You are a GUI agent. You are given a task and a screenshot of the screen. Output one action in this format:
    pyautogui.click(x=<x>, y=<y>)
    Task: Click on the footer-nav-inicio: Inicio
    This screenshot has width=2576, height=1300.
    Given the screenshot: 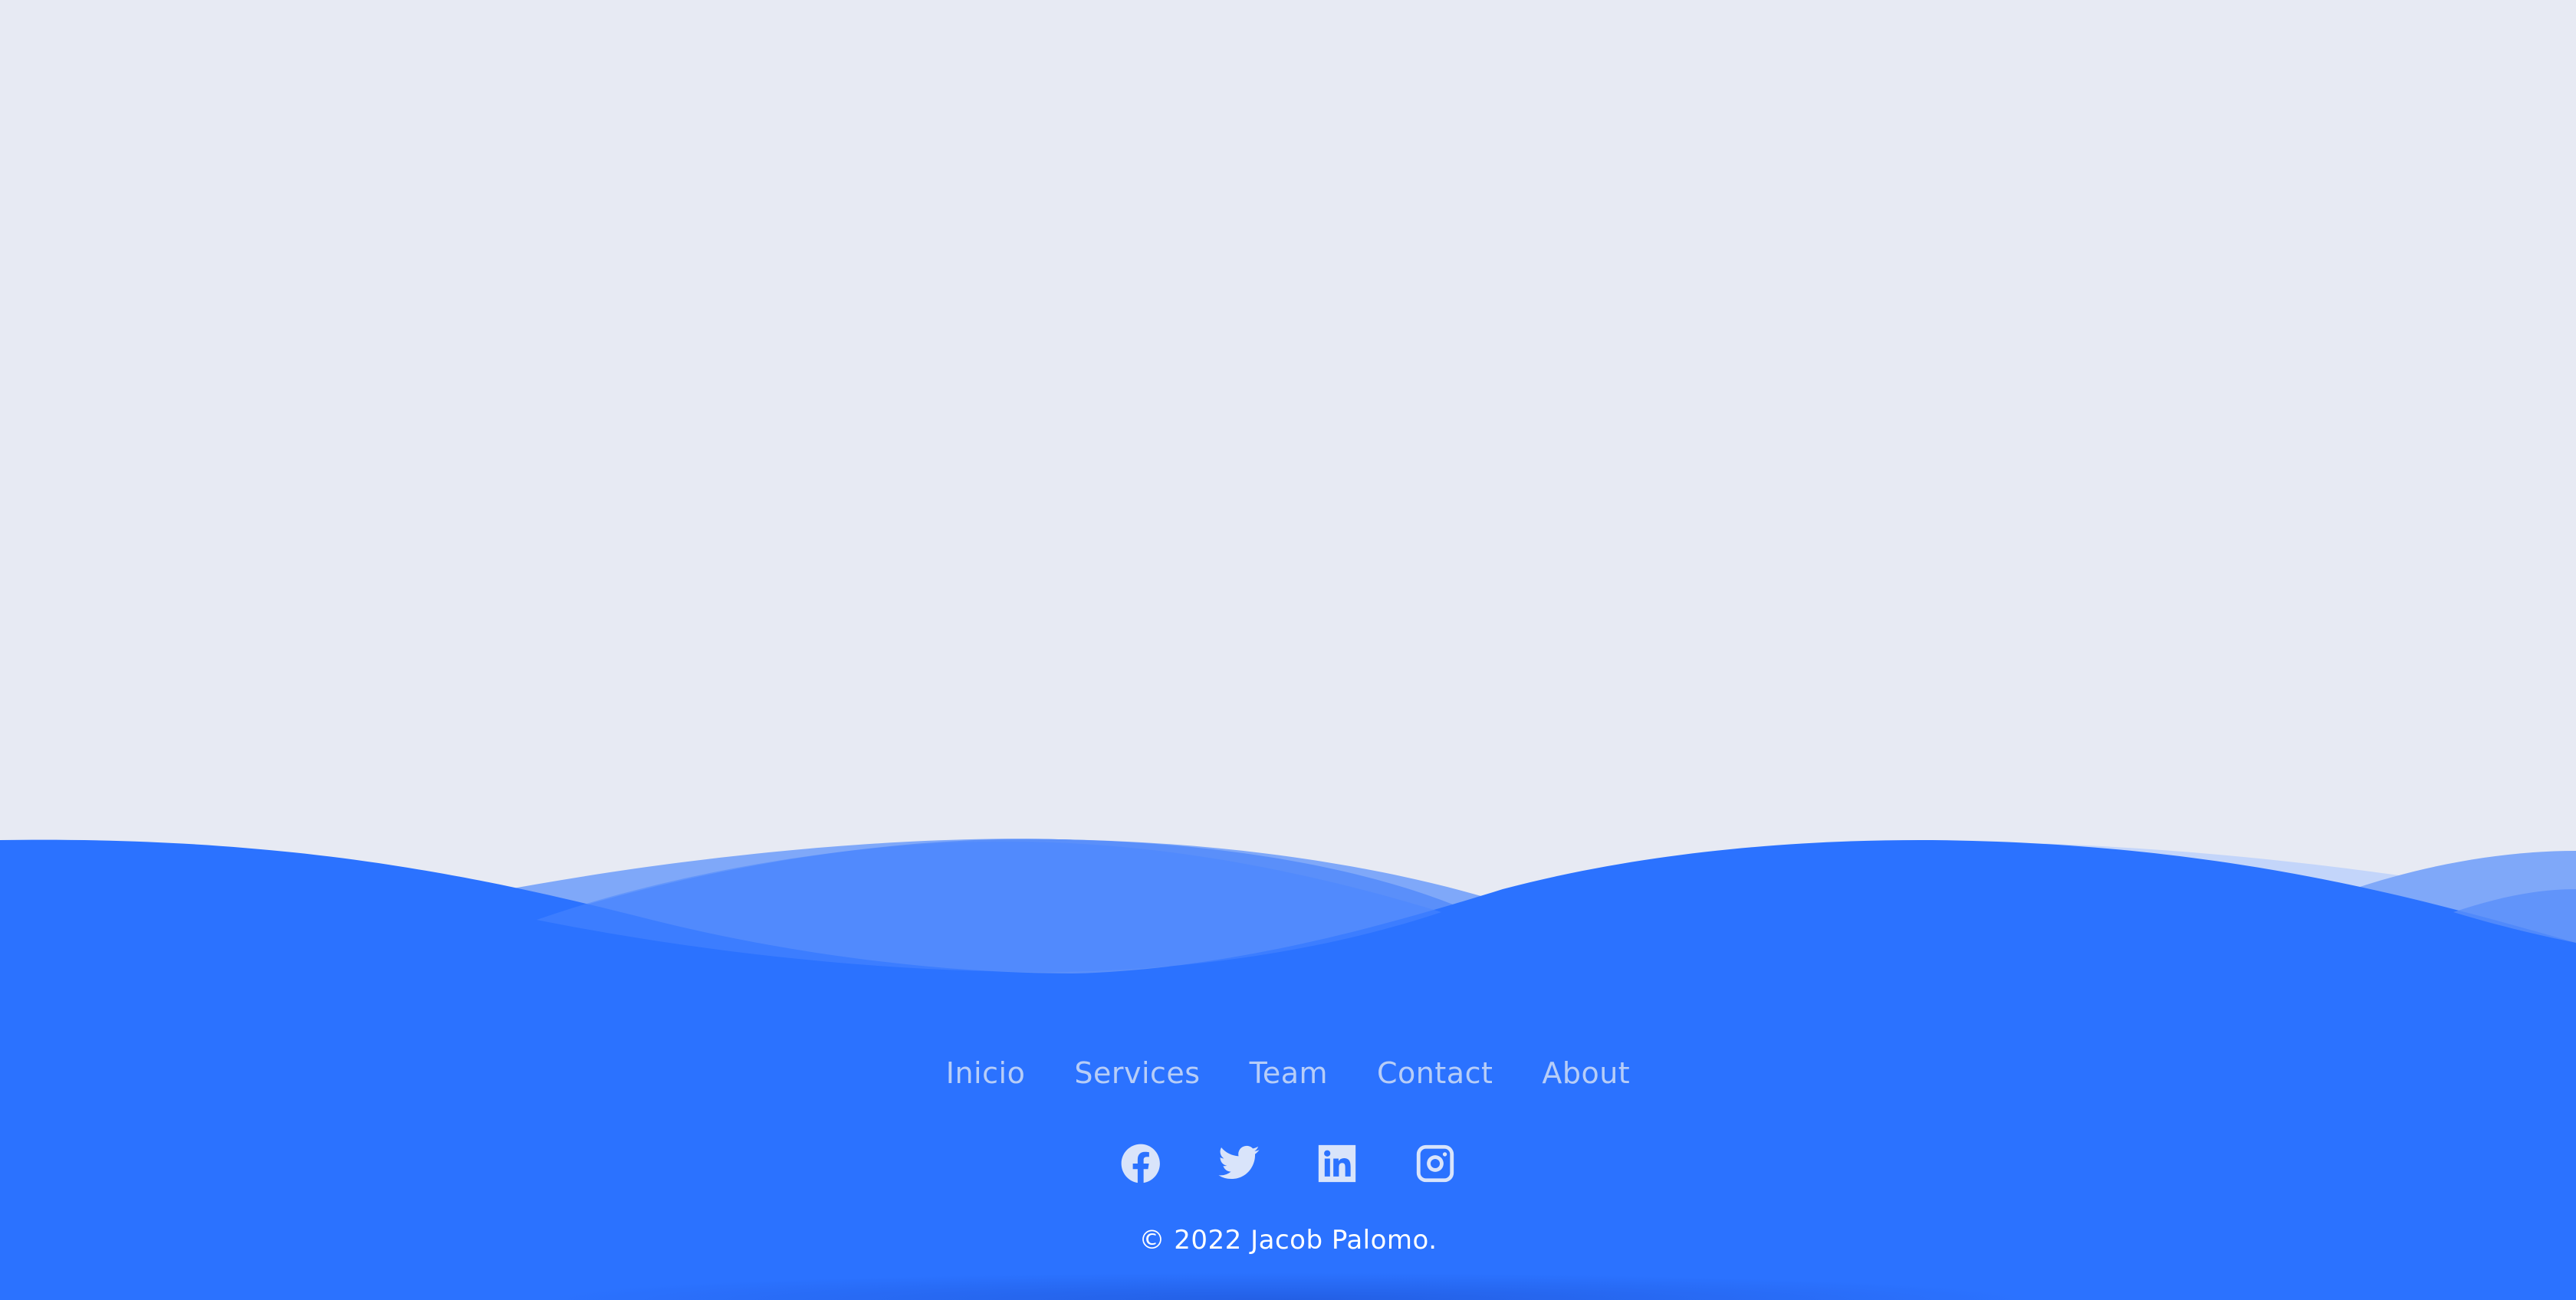 What is the action you would take?
    pyautogui.click(x=986, y=1073)
    